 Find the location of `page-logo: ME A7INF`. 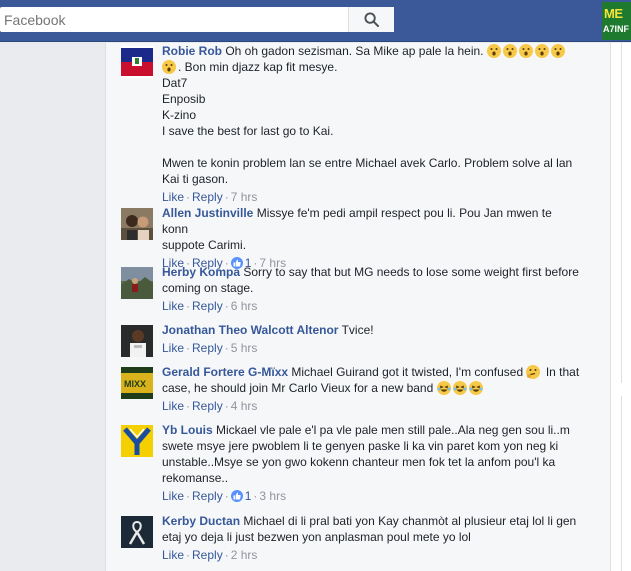

page-logo: ME A7INF is located at coordinates (616, 21).